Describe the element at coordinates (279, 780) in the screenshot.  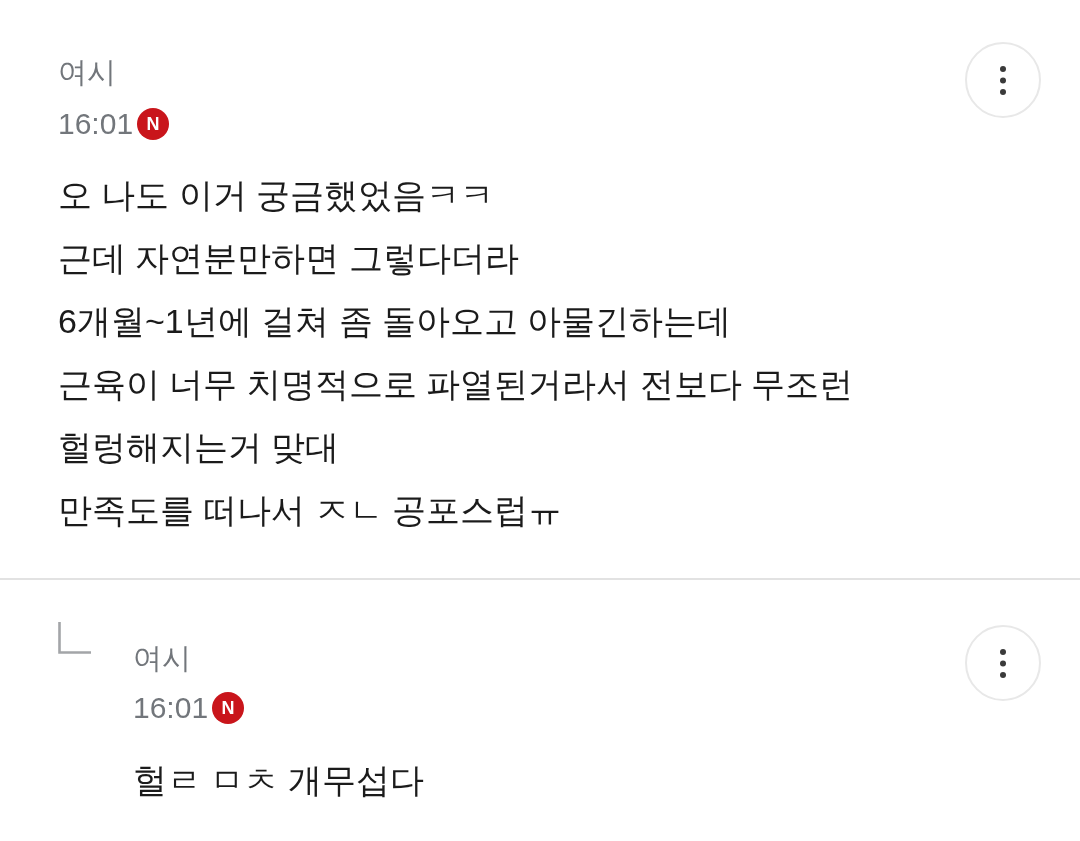
I see `comment-text: 헐ㄹ ㅁㅊ 개무섭다` at that location.